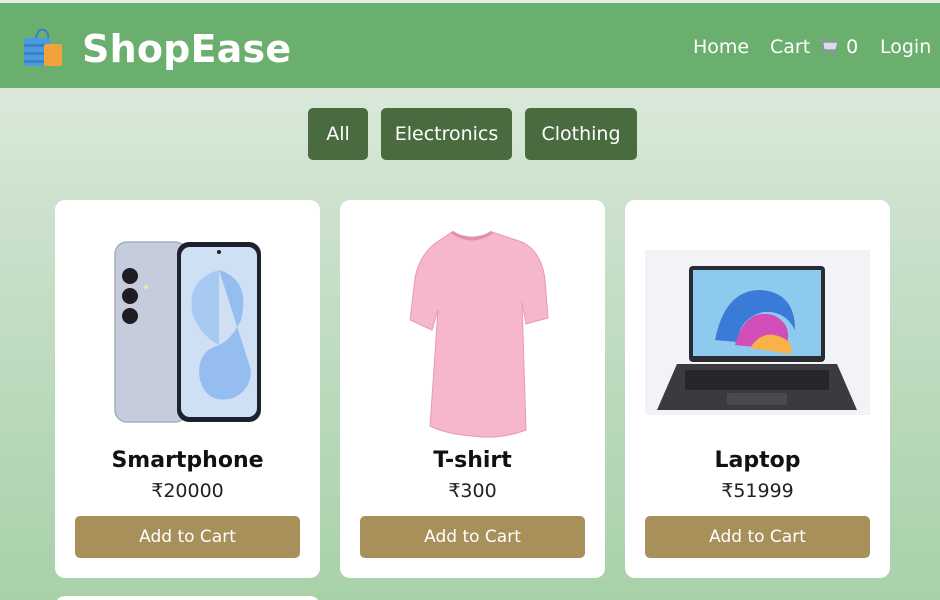  Describe the element at coordinates (790, 47) in the screenshot. I see `nav-cart-label: Cart` at that location.